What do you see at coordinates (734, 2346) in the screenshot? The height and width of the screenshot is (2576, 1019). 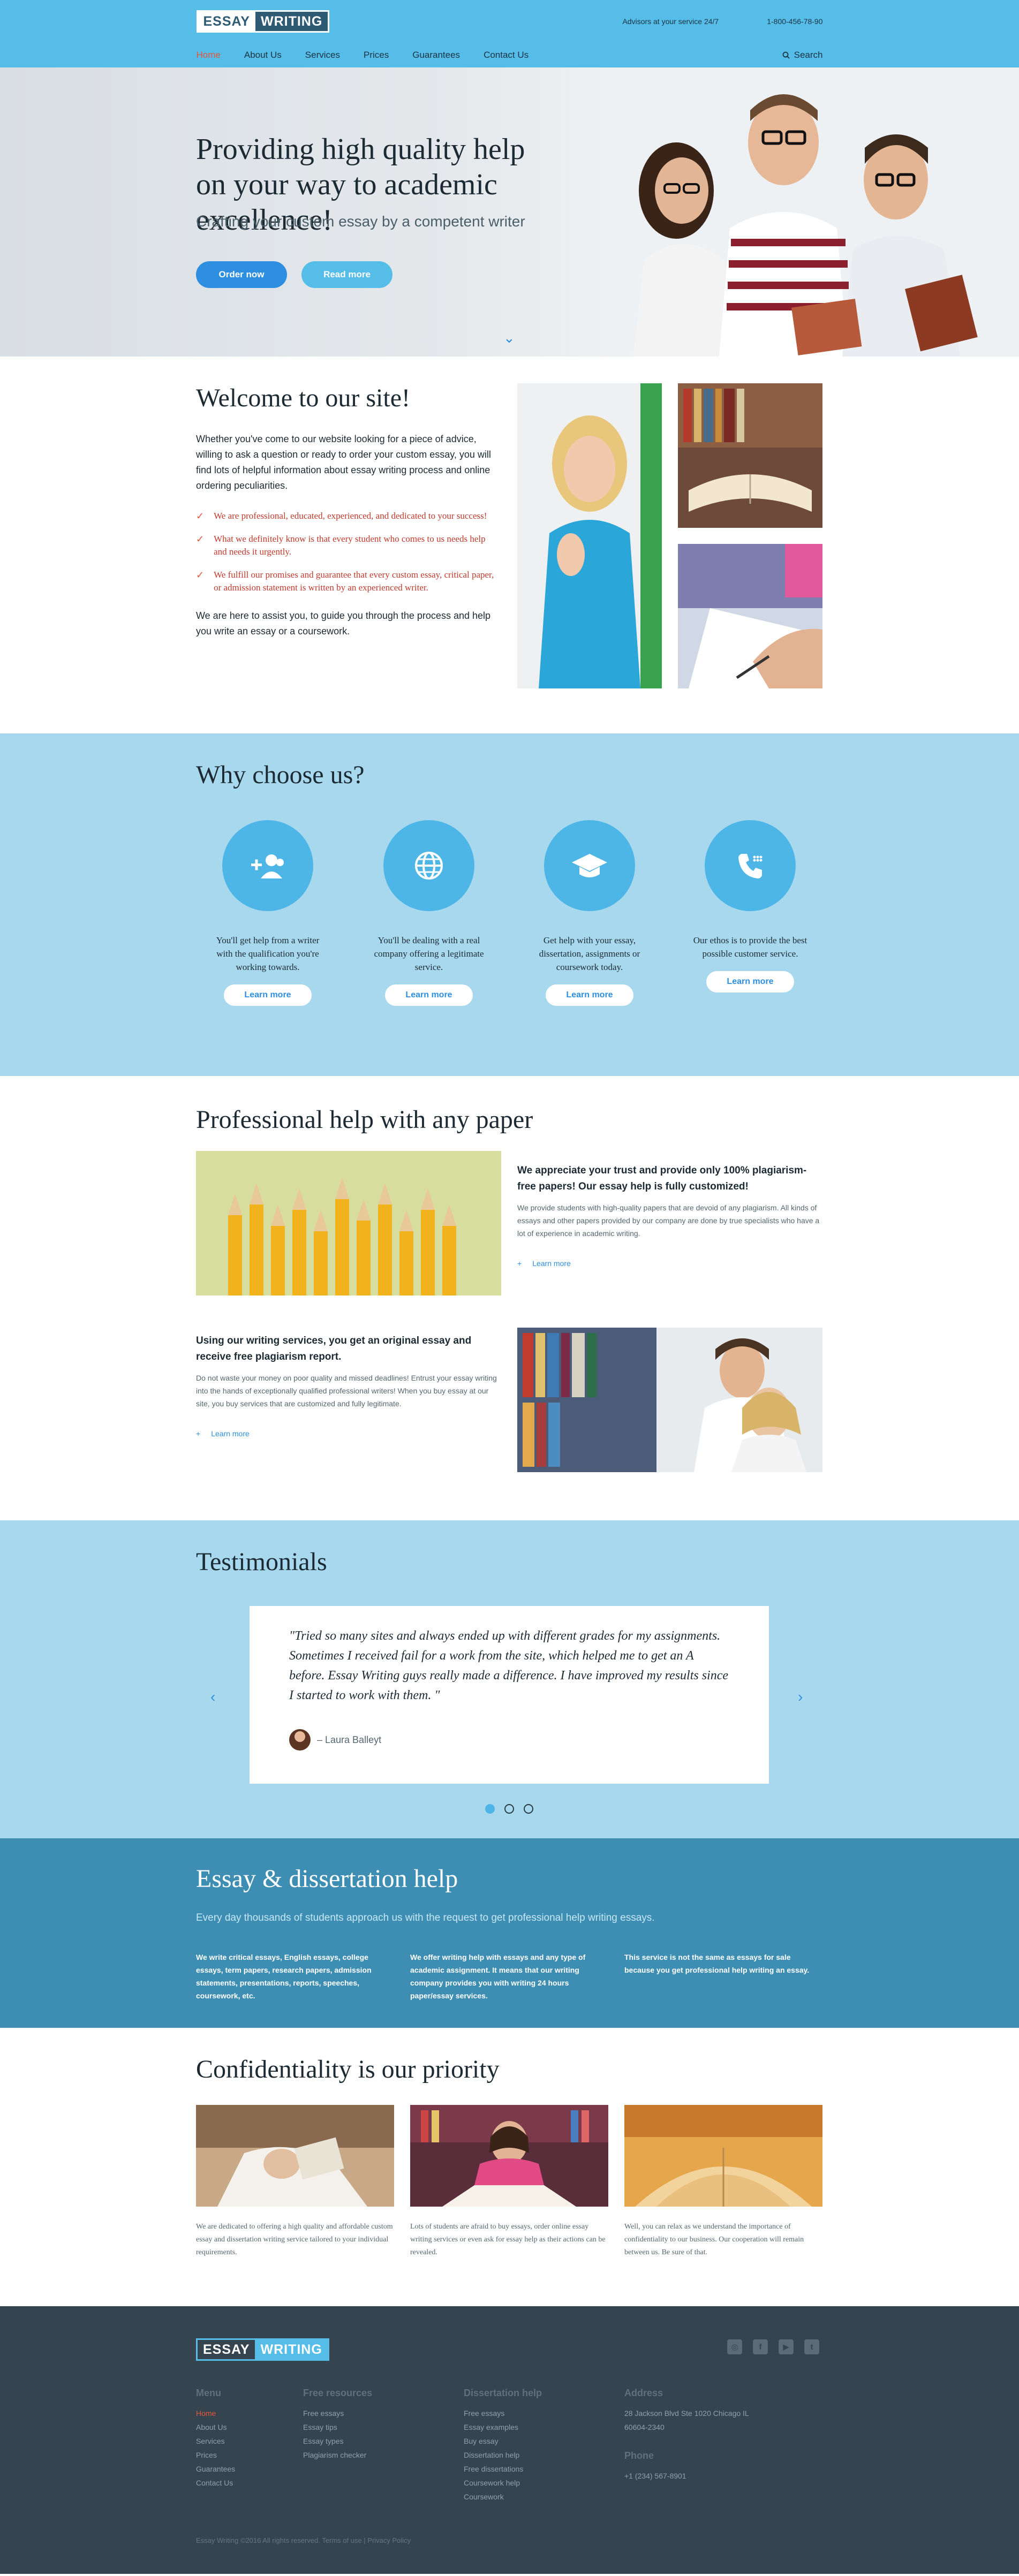 I see `instagram-icon: ◎` at bounding box center [734, 2346].